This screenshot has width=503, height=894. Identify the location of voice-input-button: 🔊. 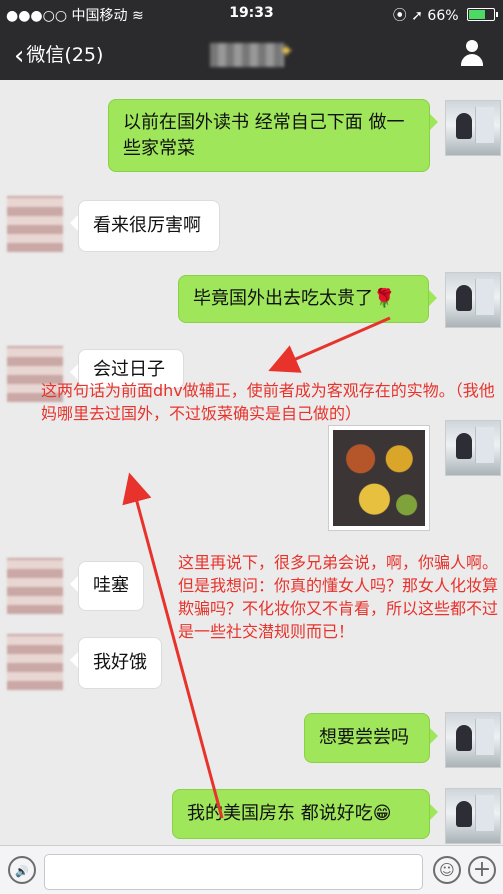
(22, 870).